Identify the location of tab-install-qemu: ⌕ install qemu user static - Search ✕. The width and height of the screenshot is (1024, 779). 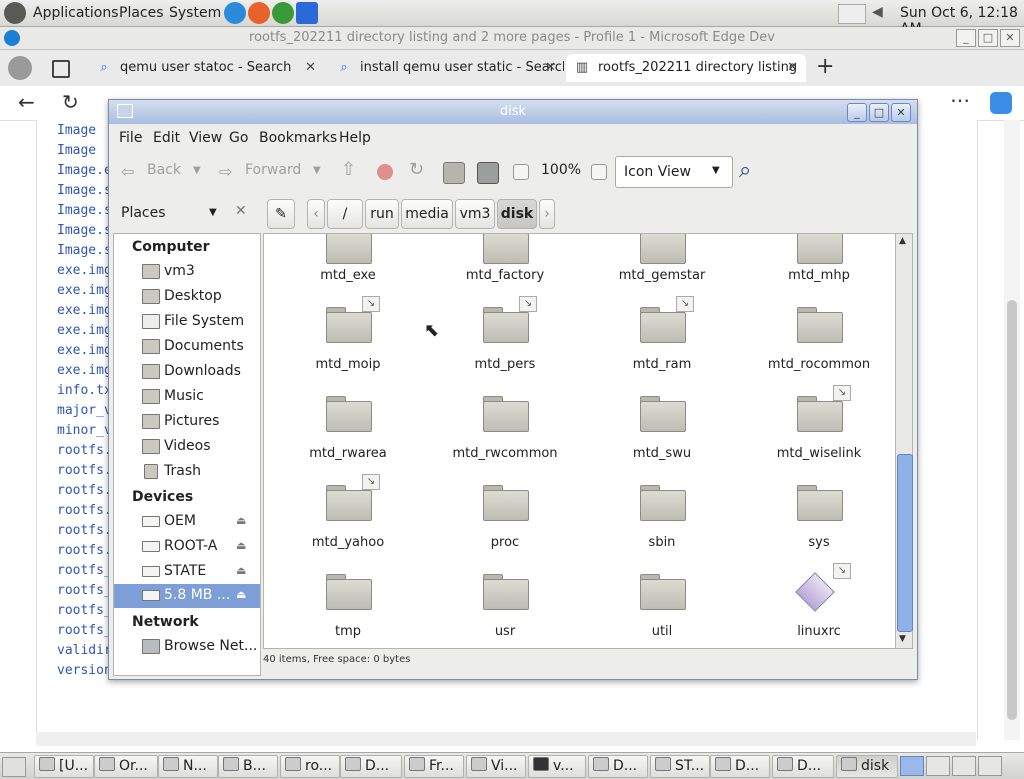
(446, 68).